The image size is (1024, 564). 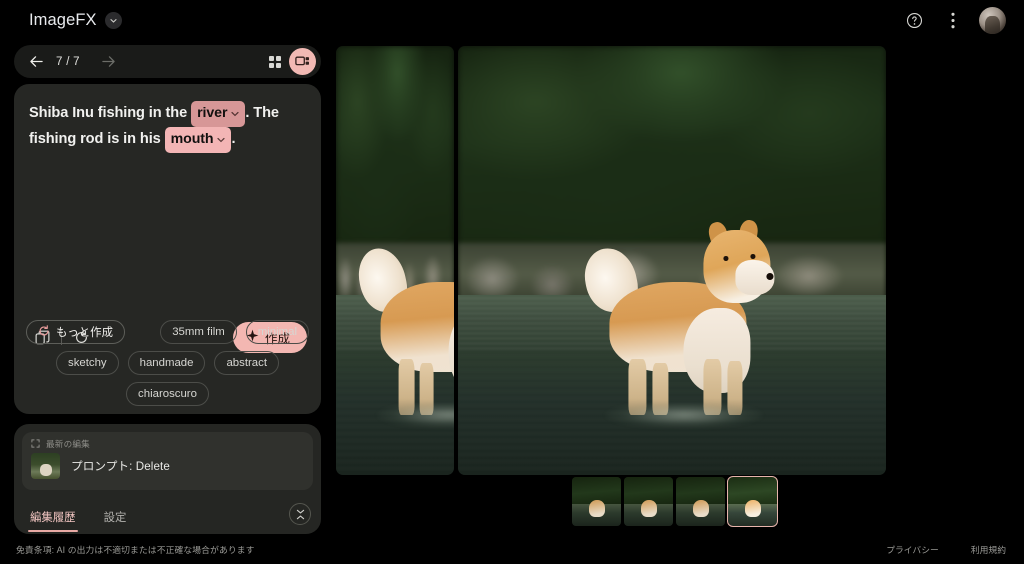 I want to click on disclaimer-text: 免責条項: AI の出力は不適切または不正確な場合があります, so click(x=135, y=549).